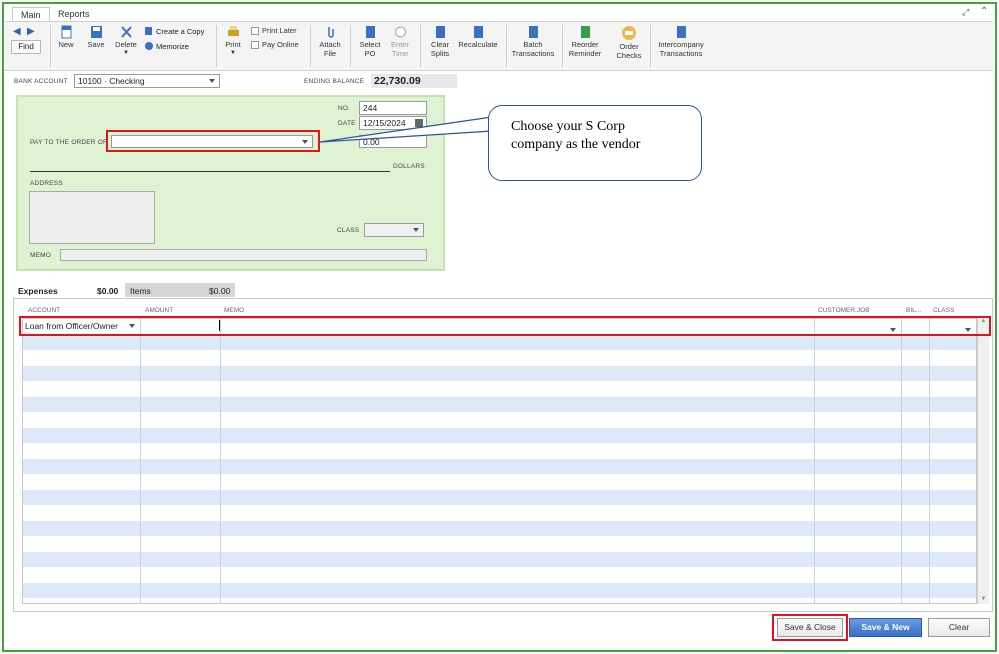 The width and height of the screenshot is (999, 654). Describe the element at coordinates (984, 11) in the screenshot. I see `collapse-icon: ⌃` at that location.